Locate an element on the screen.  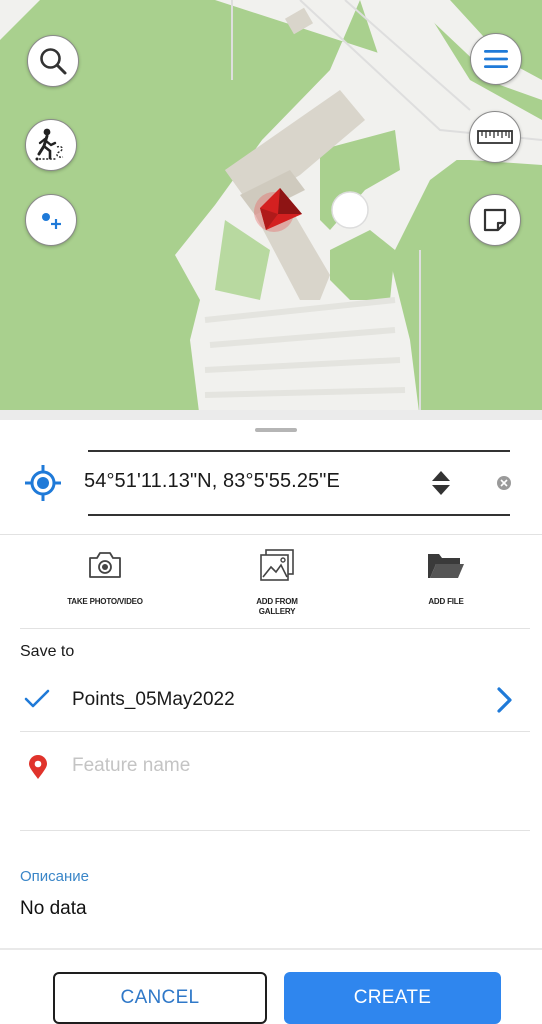
track-recording-button is located at coordinates (51, 145).